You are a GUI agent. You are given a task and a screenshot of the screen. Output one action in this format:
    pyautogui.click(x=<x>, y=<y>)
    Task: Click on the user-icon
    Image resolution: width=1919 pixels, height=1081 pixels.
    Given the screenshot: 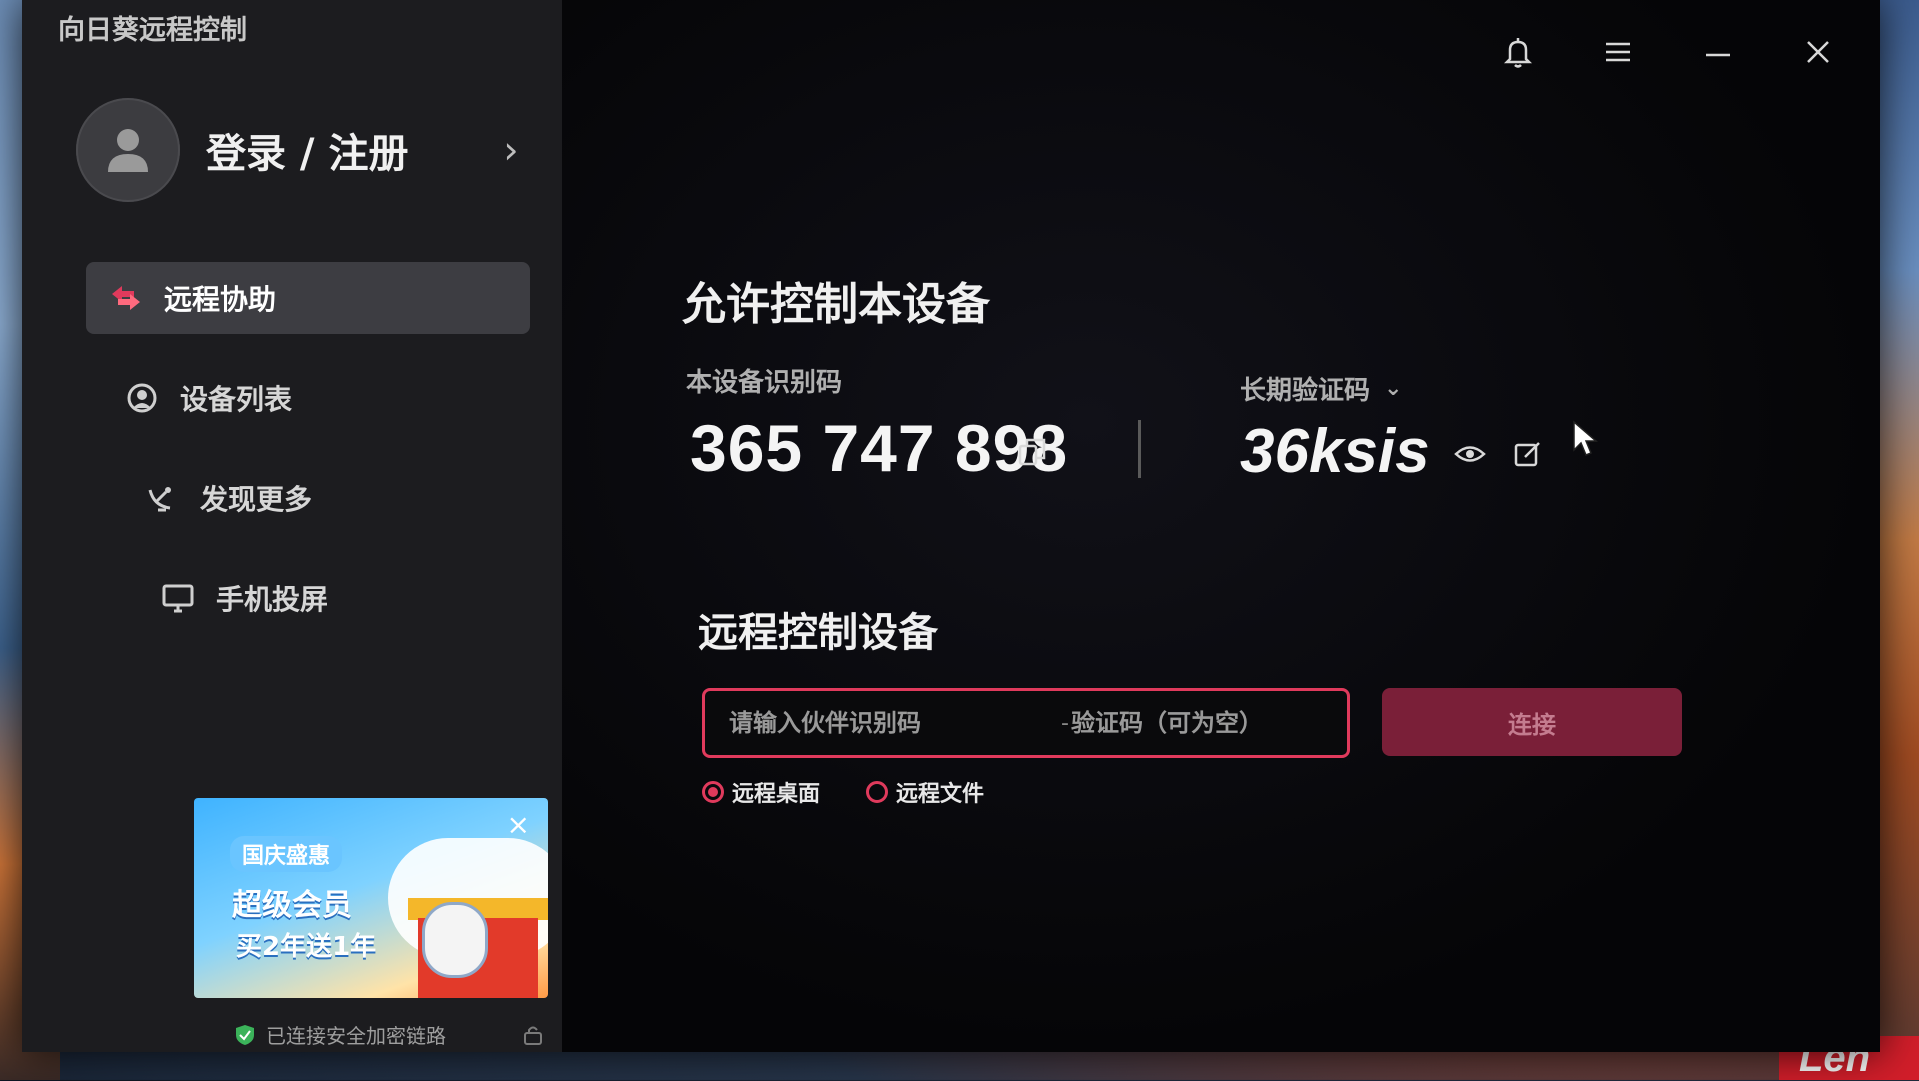 What is the action you would take?
    pyautogui.click(x=128, y=150)
    